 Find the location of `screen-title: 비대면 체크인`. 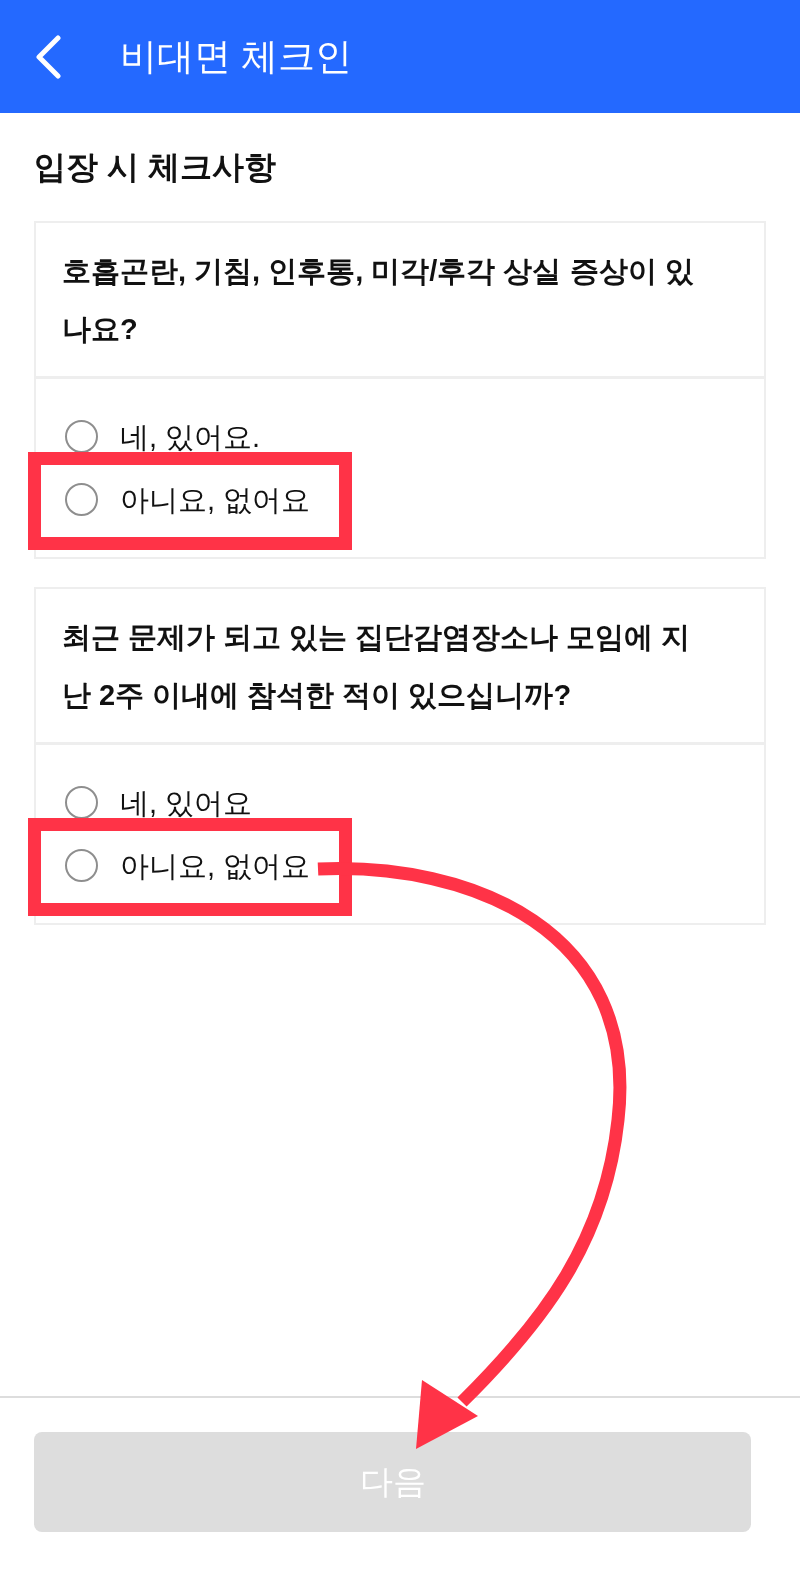

screen-title: 비대면 체크인 is located at coordinates (236, 56).